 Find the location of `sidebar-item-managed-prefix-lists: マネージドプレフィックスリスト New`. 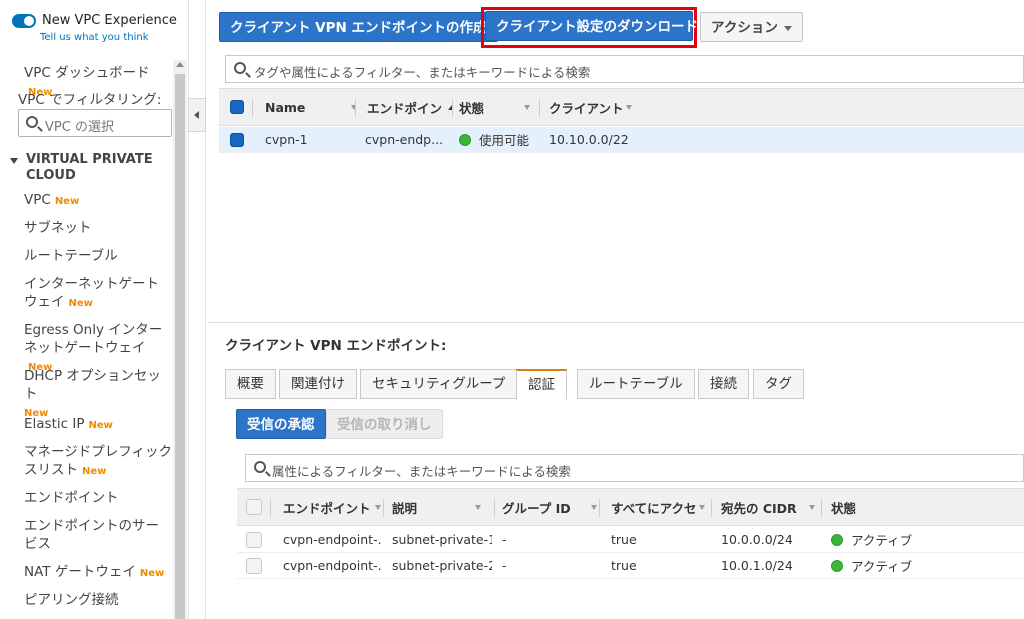

sidebar-item-managed-prefix-lists: マネージドプレフィックスリスト New is located at coordinates (98, 462).